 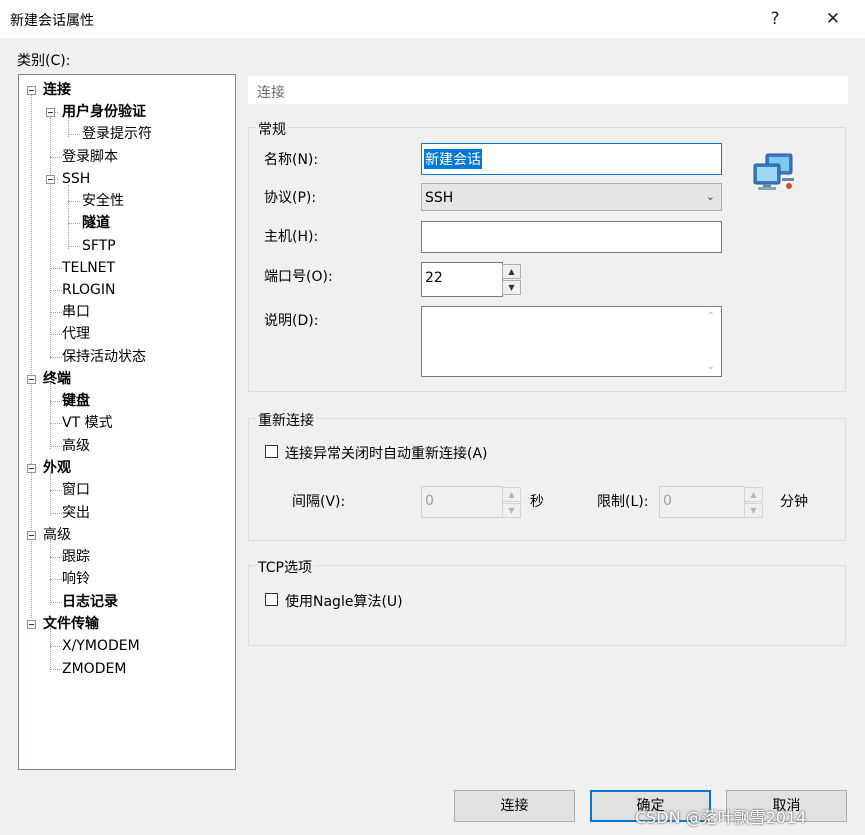 What do you see at coordinates (94, 669) in the screenshot?
I see `tree-item-zmodem: ZMODEM` at bounding box center [94, 669].